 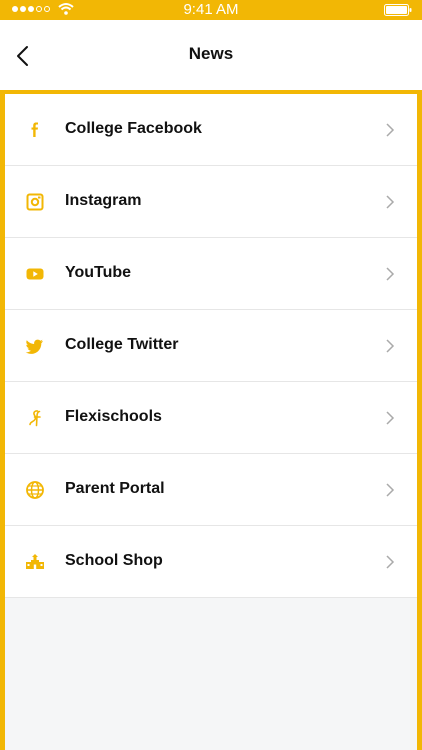 I want to click on list-item-flexischools: Flexischools, so click(x=211, y=418).